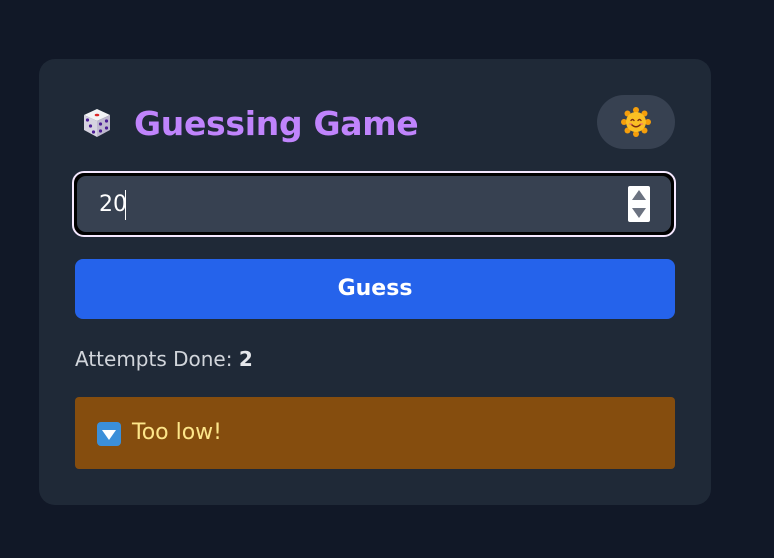 The image size is (774, 558). Describe the element at coordinates (276, 123) in the screenshot. I see `page-title: Guessing Game` at that location.